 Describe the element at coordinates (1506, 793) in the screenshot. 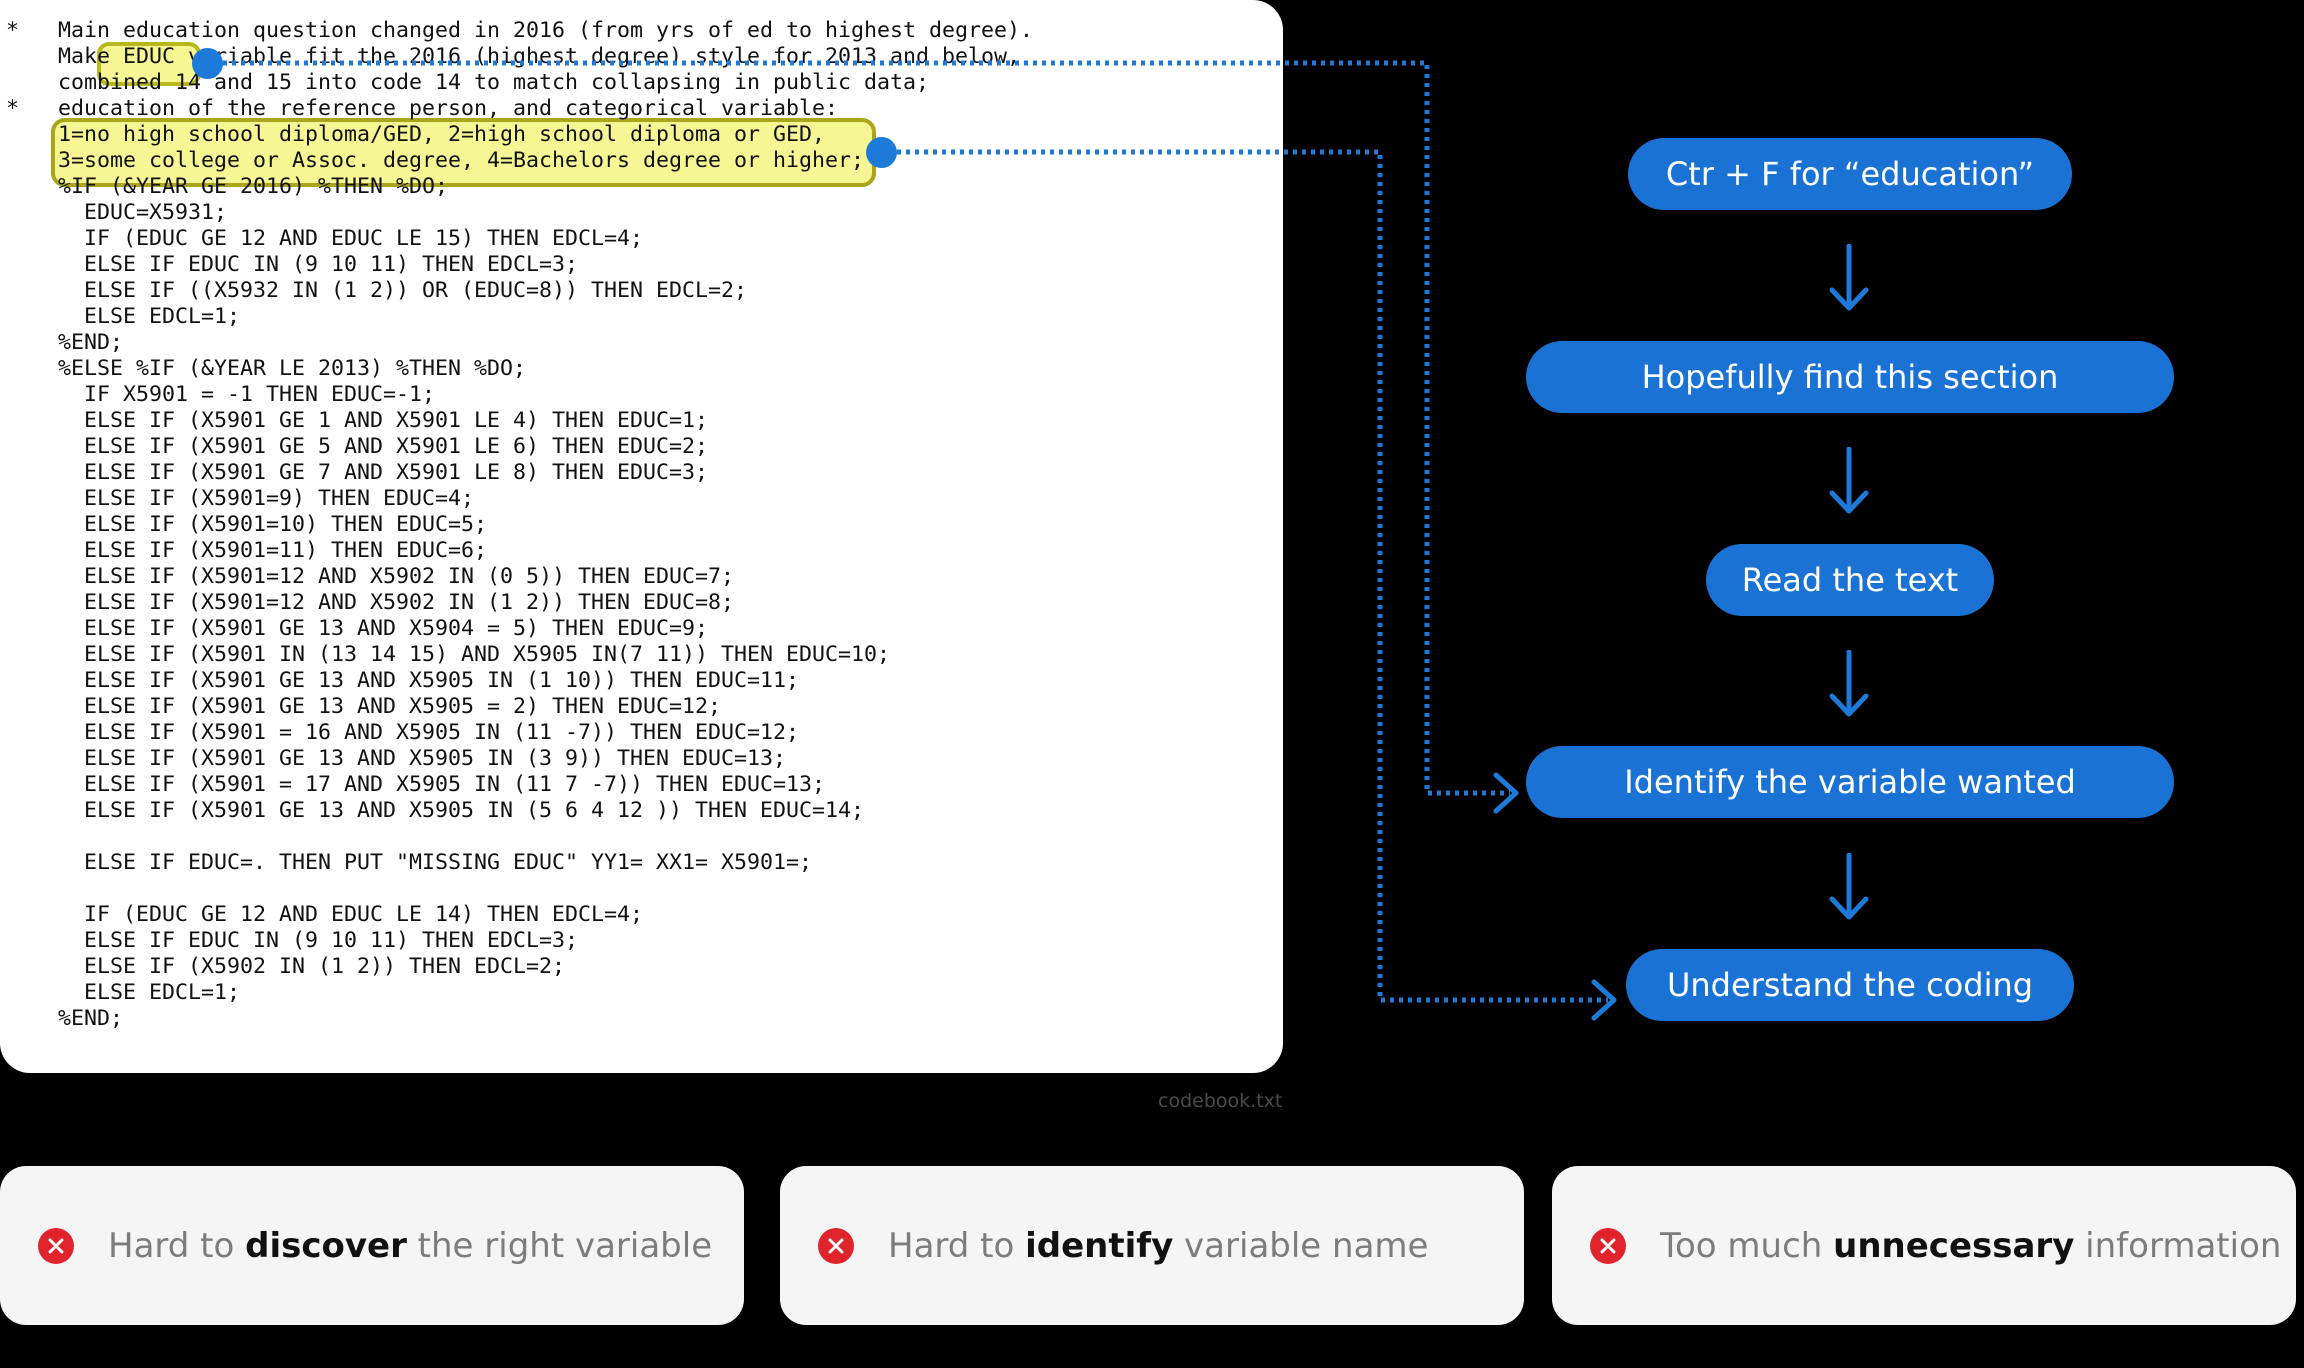

I see `connector-arrowhead-educ` at that location.